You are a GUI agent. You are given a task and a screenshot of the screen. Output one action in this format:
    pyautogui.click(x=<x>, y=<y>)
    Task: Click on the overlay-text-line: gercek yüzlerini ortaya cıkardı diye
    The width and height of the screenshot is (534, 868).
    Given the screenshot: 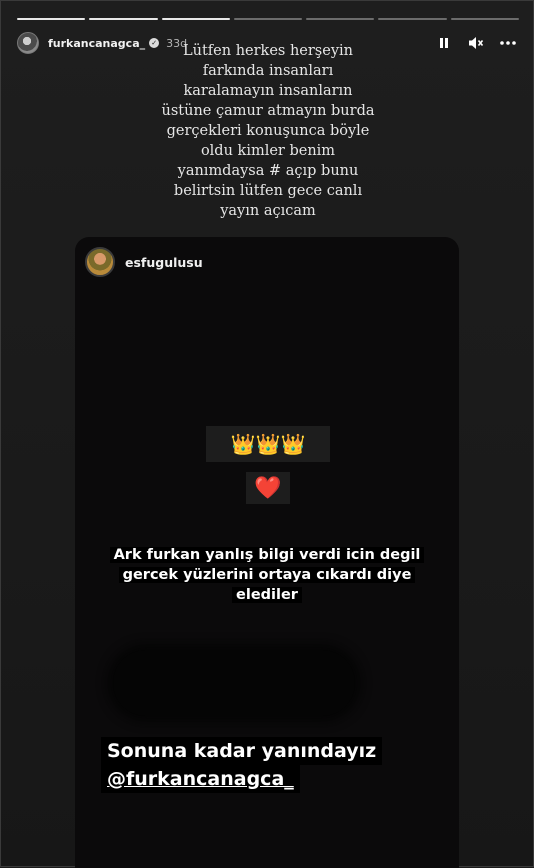 What is the action you would take?
    pyautogui.click(x=267, y=575)
    